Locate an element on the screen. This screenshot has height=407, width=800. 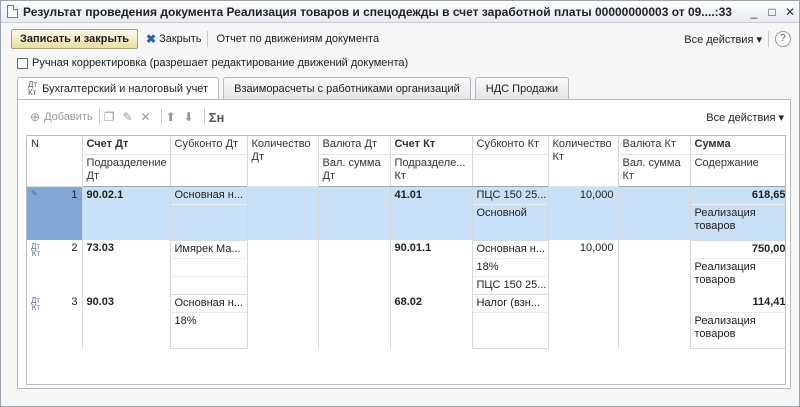
column-header-valsum-dt: Вал. сумма Дт is located at coordinates (354, 170).